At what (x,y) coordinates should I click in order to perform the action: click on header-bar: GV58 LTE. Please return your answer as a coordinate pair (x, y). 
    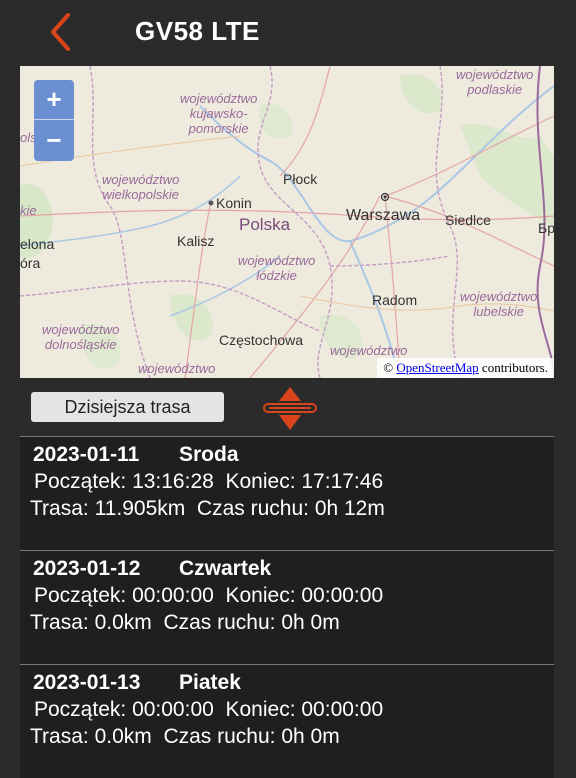
    Looking at the image, I should click on (288, 32).